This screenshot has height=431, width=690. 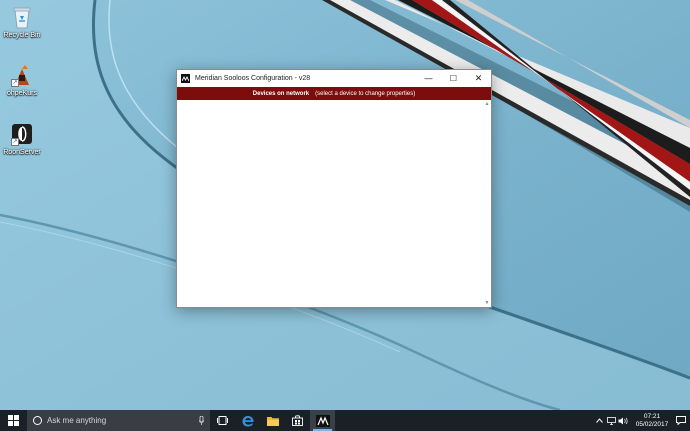 What do you see at coordinates (428, 78) in the screenshot?
I see `minimize-button: —` at bounding box center [428, 78].